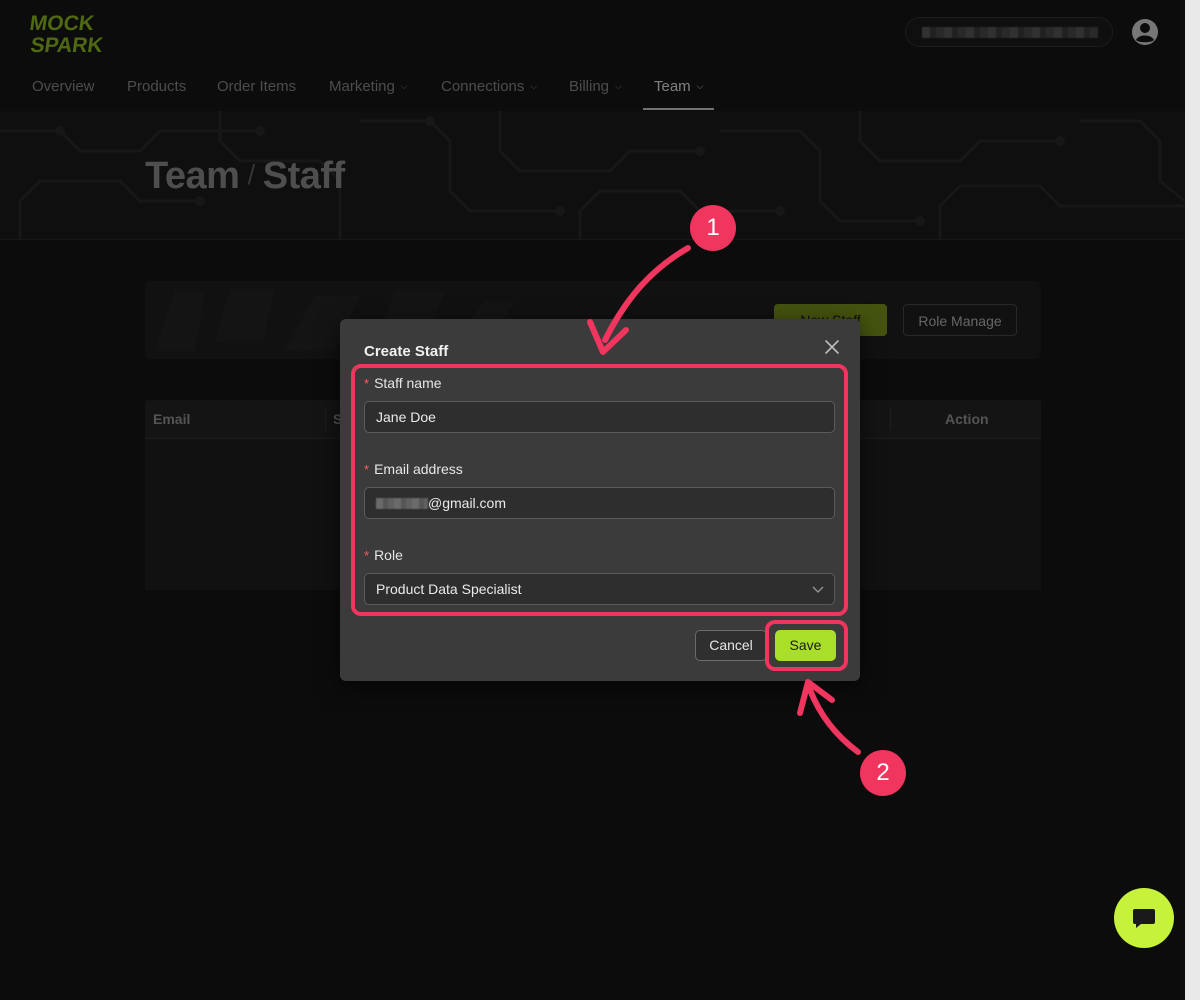 The width and height of the screenshot is (1200, 1000). I want to click on chat-bubble-icon, so click(1144, 918).